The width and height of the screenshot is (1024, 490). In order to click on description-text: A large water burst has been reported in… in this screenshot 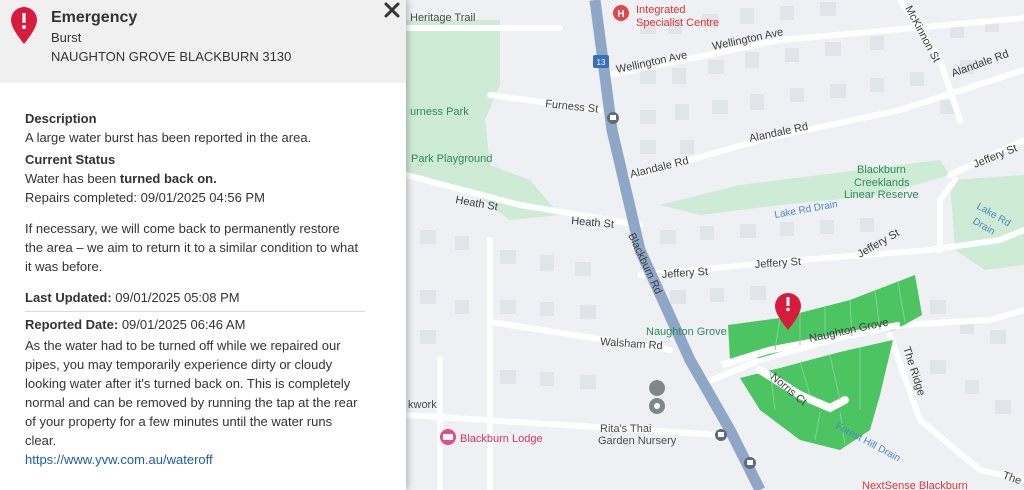, I will do `click(168, 137)`.